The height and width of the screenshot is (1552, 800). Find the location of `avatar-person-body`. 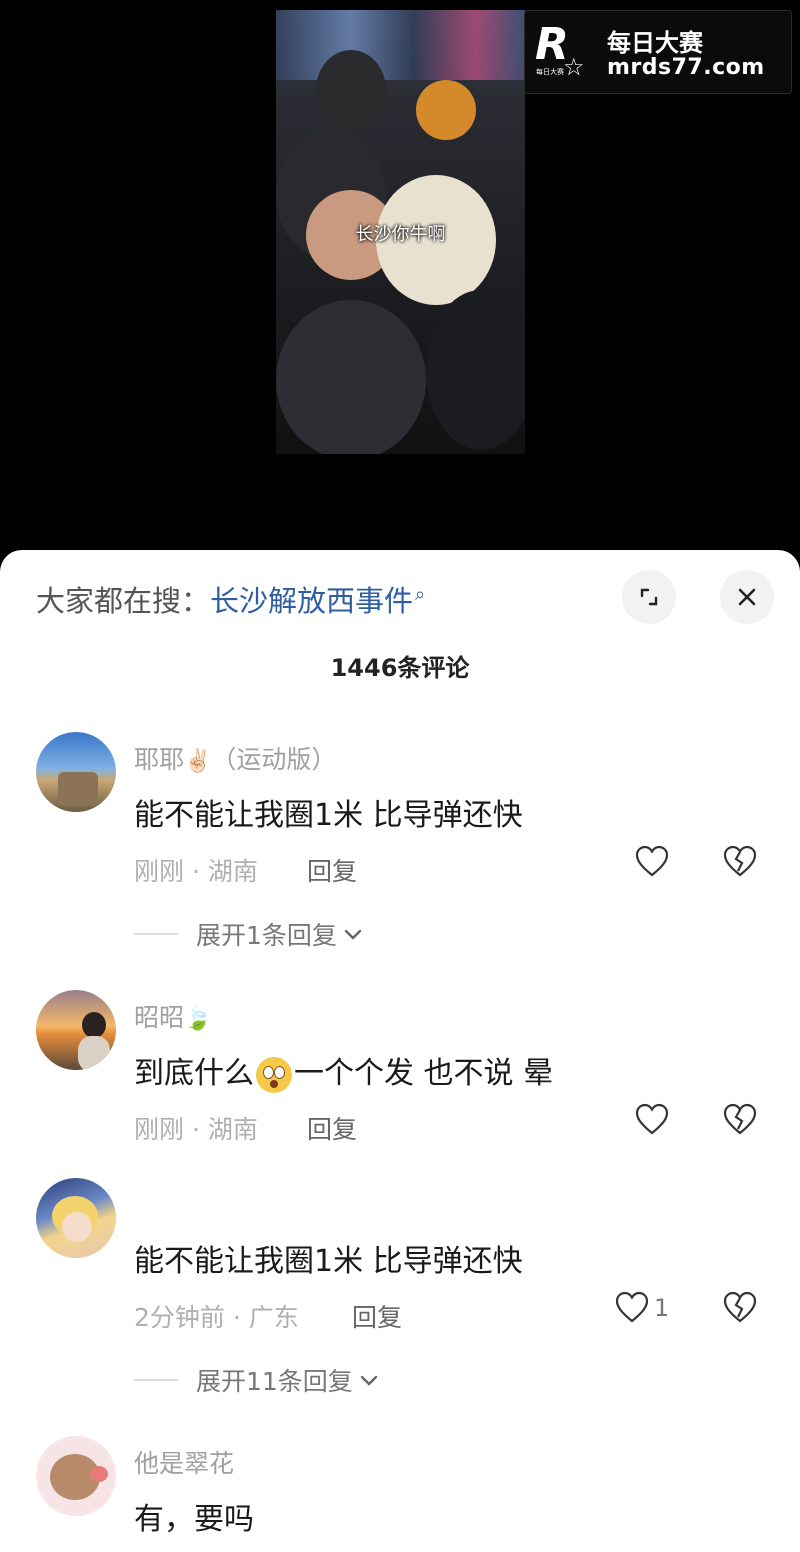

avatar-person-body is located at coordinates (94, 1053).